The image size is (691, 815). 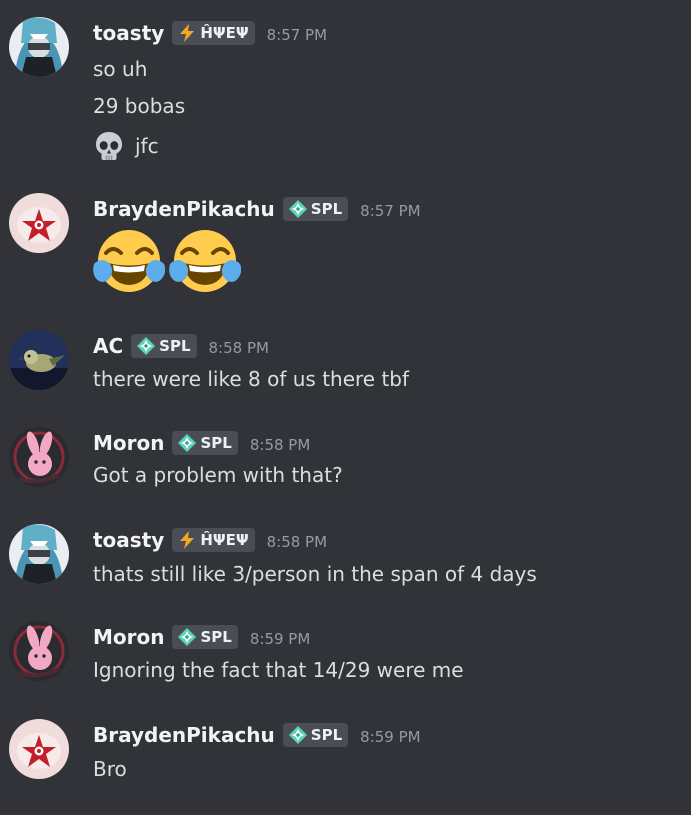 I want to click on message-text: so uh, so click(x=120, y=69).